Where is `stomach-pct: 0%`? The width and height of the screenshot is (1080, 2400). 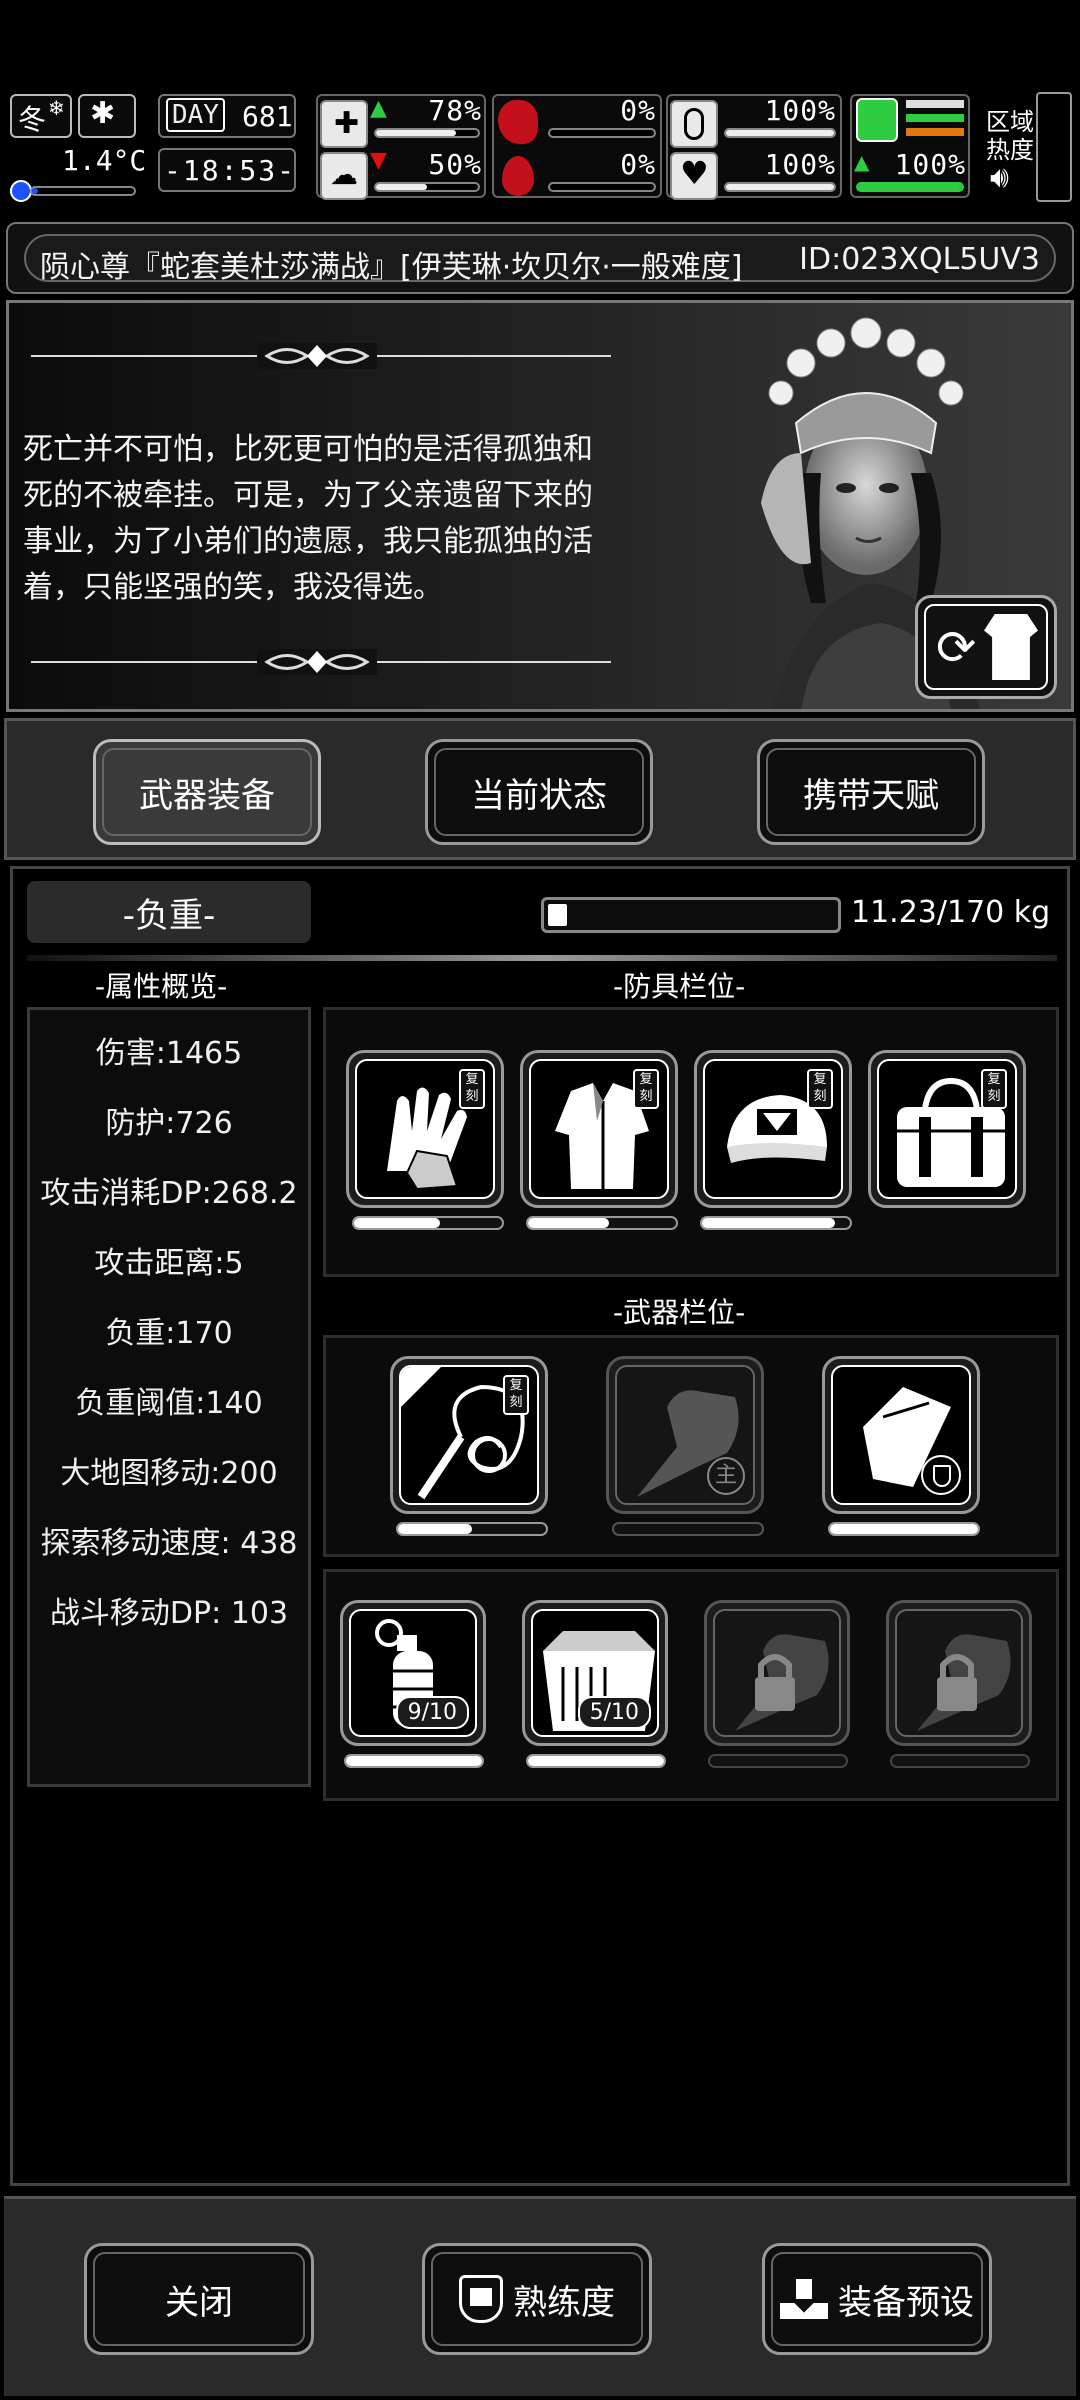 stomach-pct: 0% is located at coordinates (638, 110).